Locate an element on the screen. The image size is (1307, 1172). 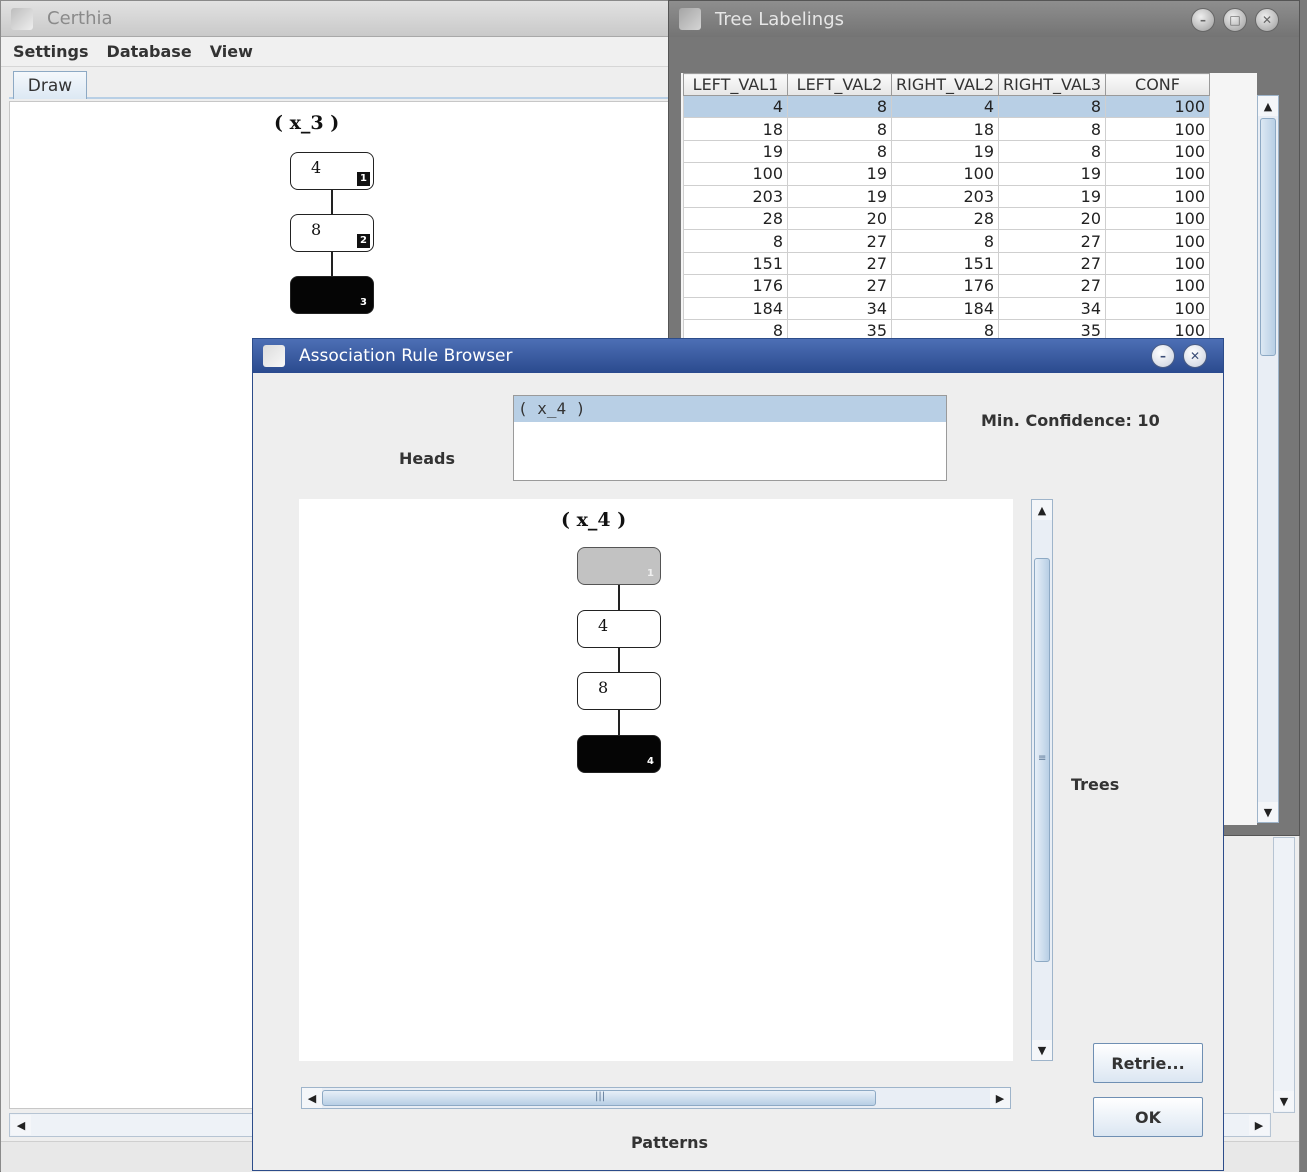
scroll-thumb: ||| is located at coordinates (599, 1098).